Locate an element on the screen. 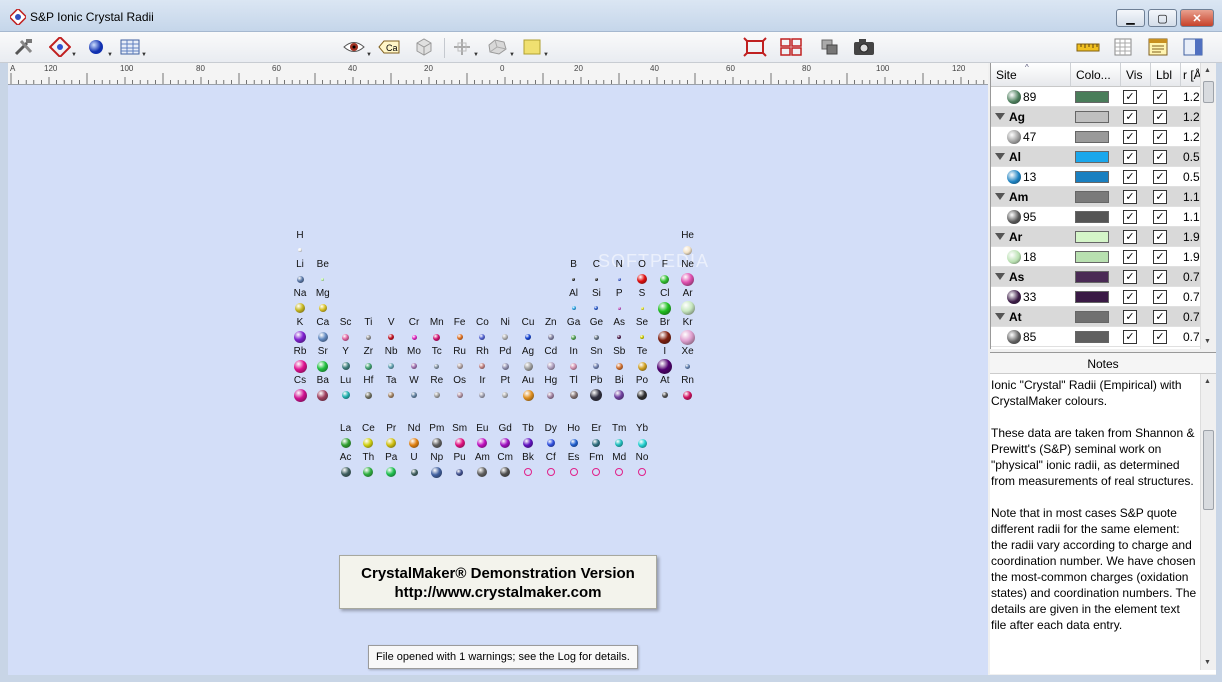  site-group-row: Ar ✓ ✓ 1.9 is located at coordinates (1096, 237).